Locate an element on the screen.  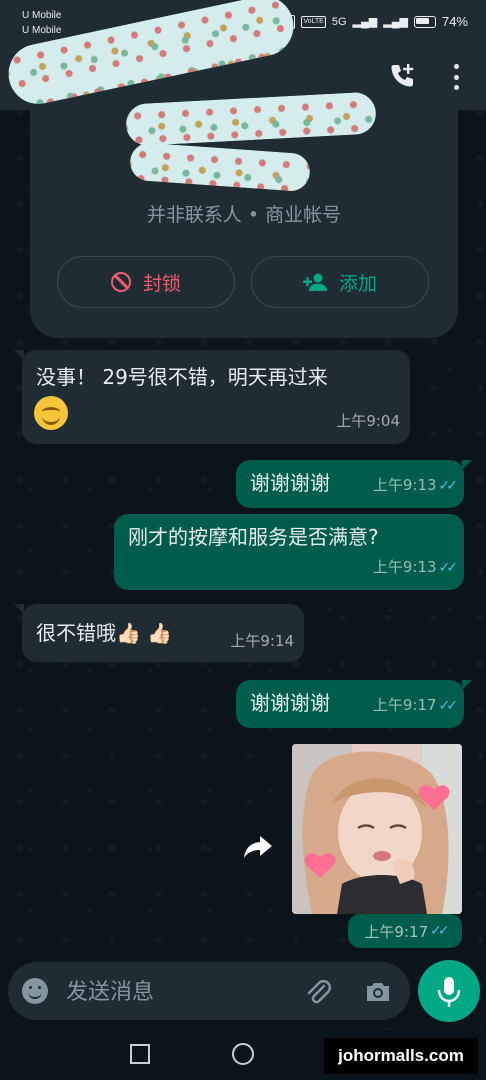
add-call-icon is located at coordinates (402, 76).